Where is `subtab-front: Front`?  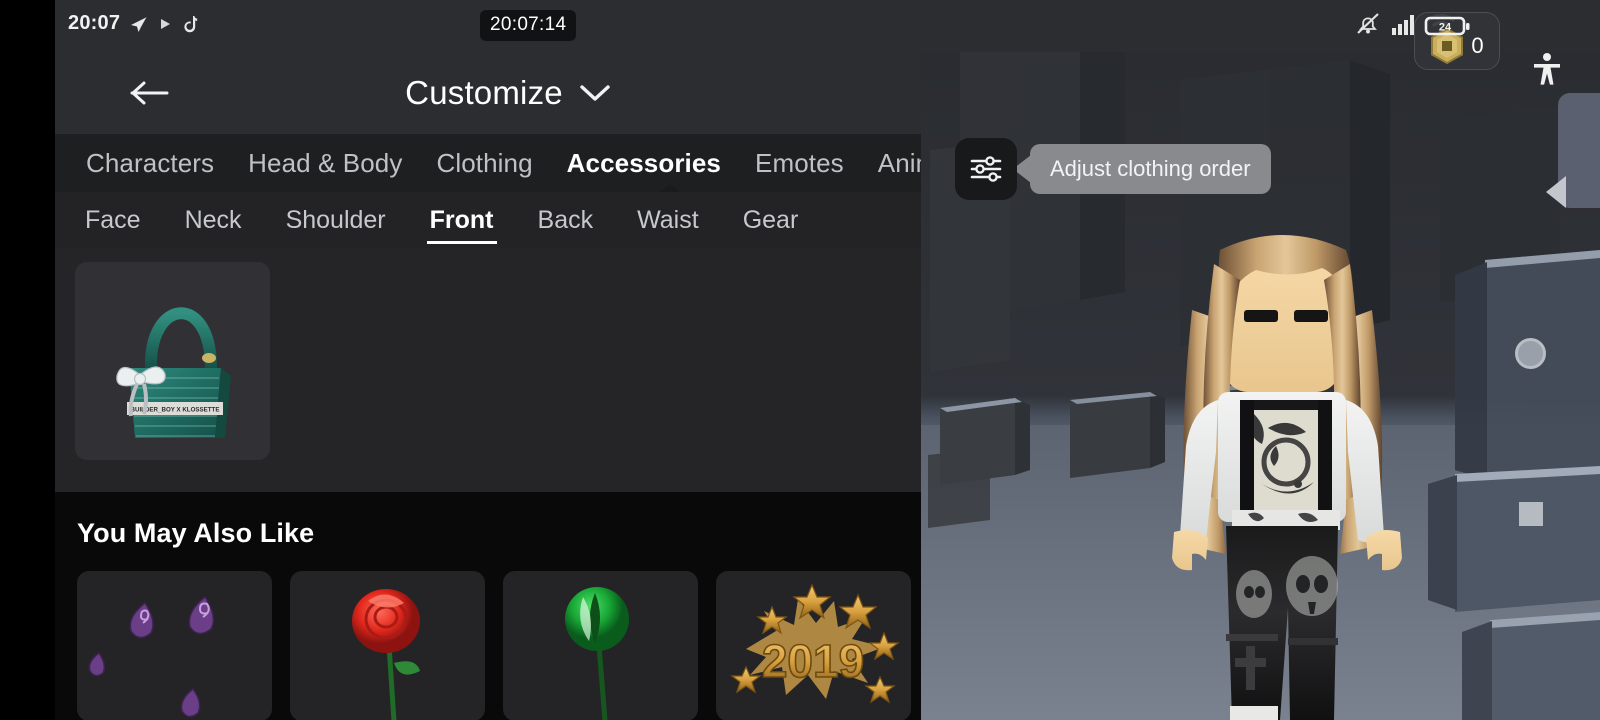 subtab-front: Front is located at coordinates (462, 220).